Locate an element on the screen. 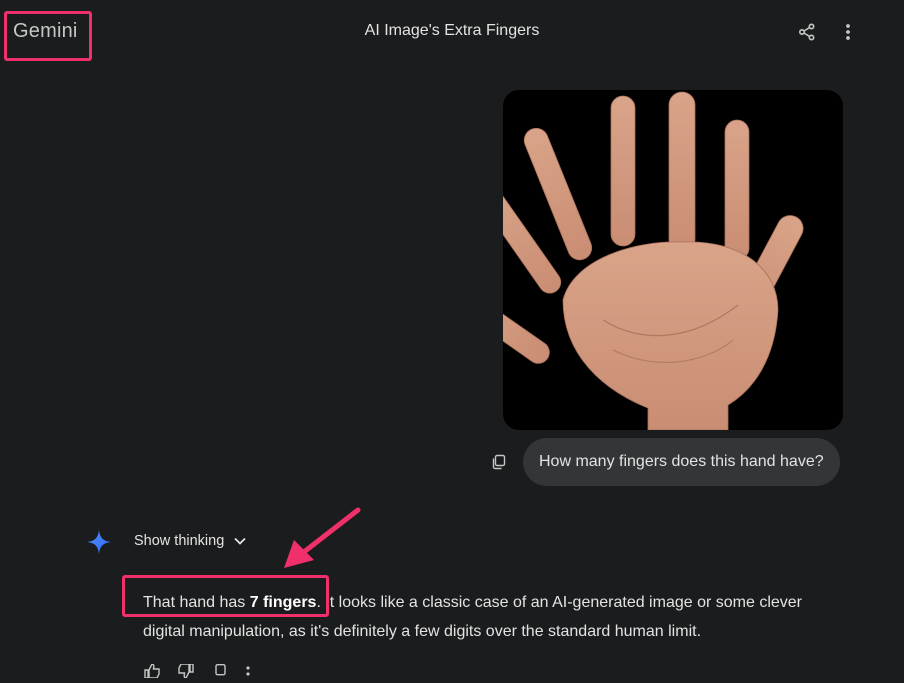 This screenshot has width=904, height=683. chevron-down-icon is located at coordinates (240, 541).